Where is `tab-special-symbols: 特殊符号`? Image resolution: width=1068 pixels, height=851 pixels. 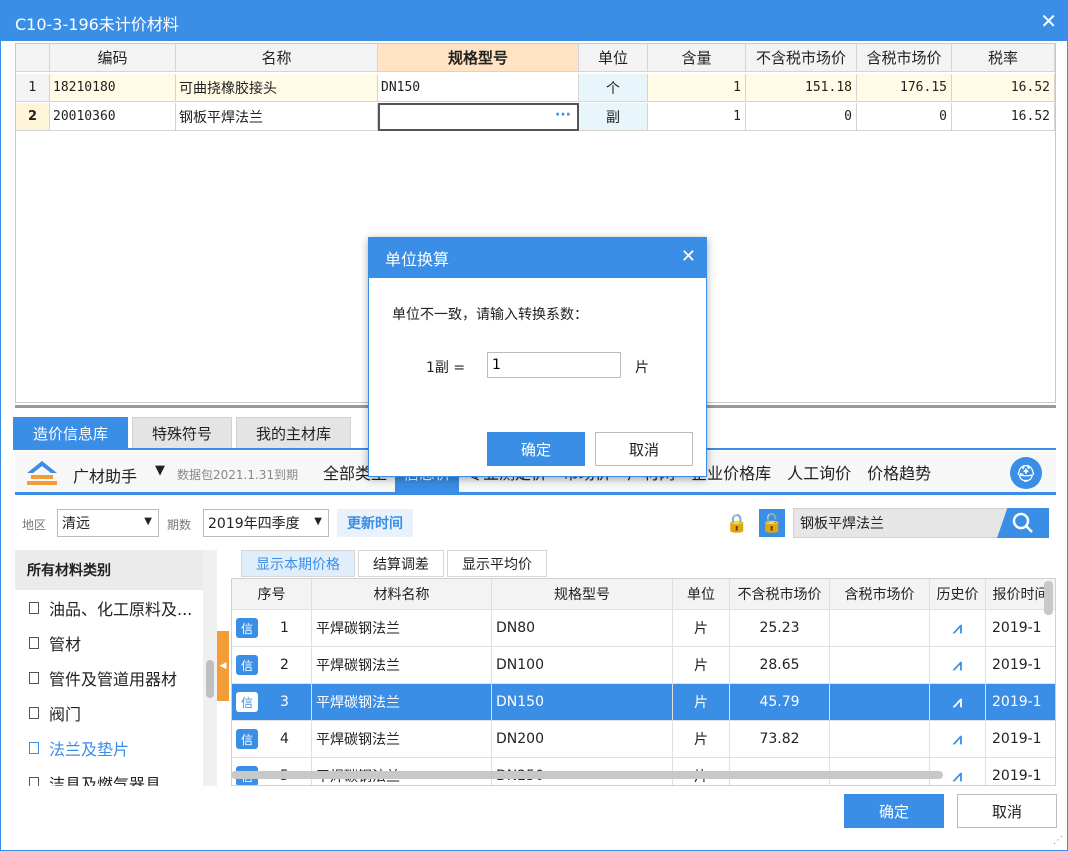 tab-special-symbols: 特殊符号 is located at coordinates (182, 433).